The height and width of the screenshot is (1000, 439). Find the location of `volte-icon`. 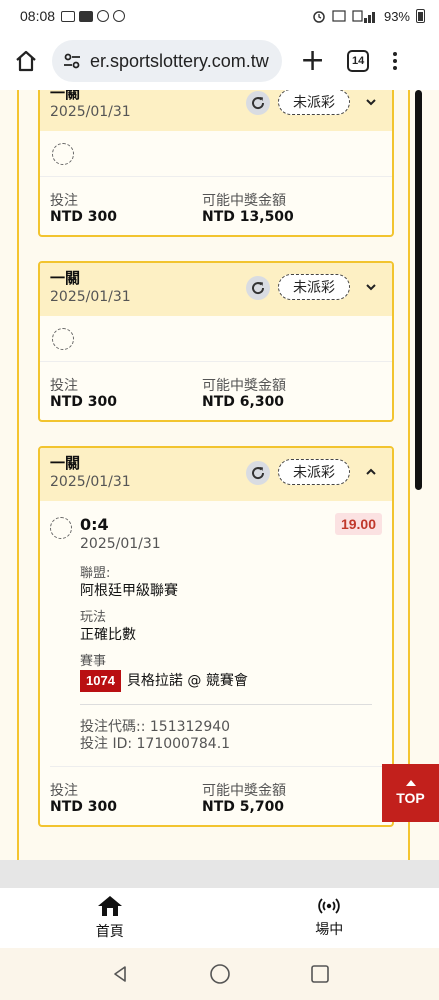

volte-icon is located at coordinates (339, 16).